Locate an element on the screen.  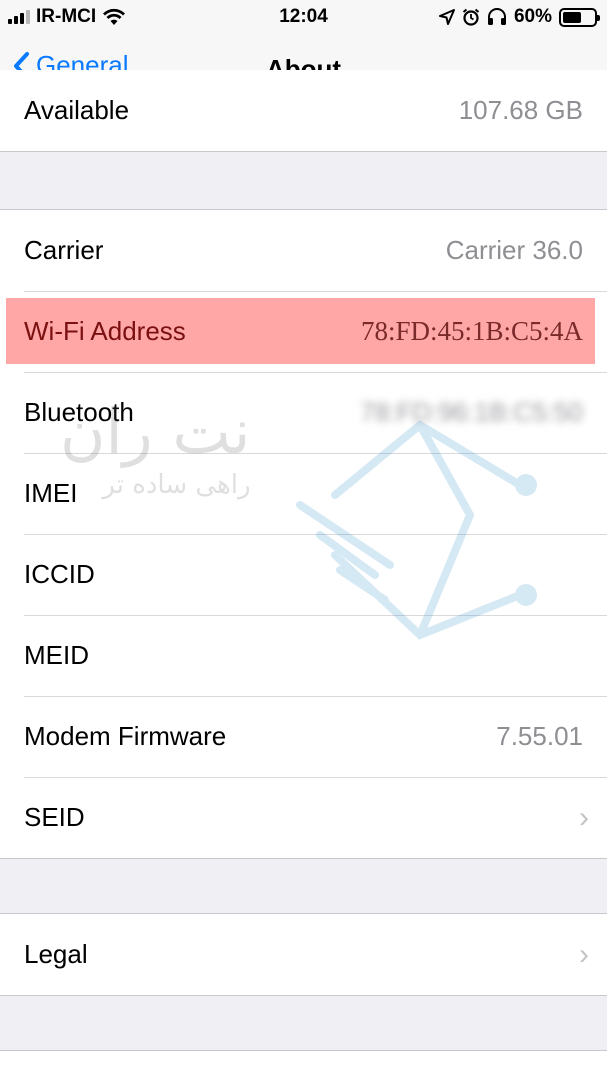
list-item-legal: Legal › is located at coordinates (303, 954).